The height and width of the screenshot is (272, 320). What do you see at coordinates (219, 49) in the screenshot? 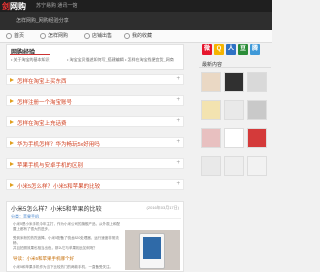
I see `qzone-icon: Q` at bounding box center [219, 49].